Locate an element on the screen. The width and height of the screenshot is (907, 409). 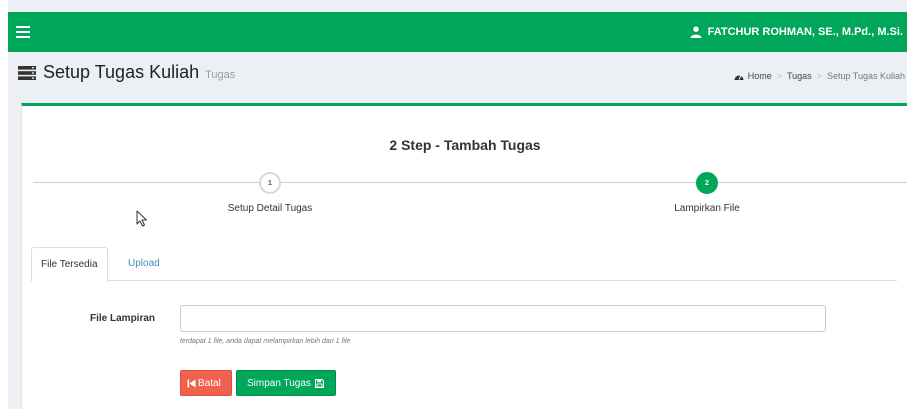
breadcrumb-tugas: Tugas is located at coordinates (799, 76).